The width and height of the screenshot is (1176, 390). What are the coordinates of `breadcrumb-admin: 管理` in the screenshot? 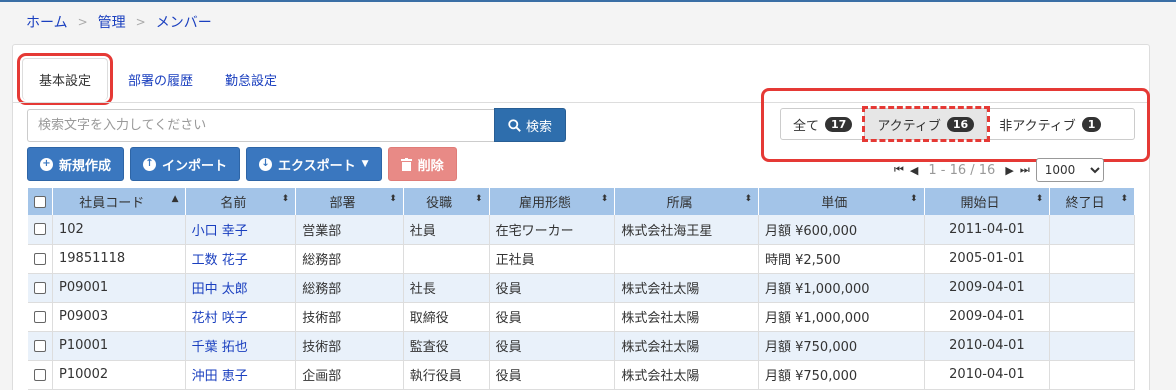 It's located at (112, 22).